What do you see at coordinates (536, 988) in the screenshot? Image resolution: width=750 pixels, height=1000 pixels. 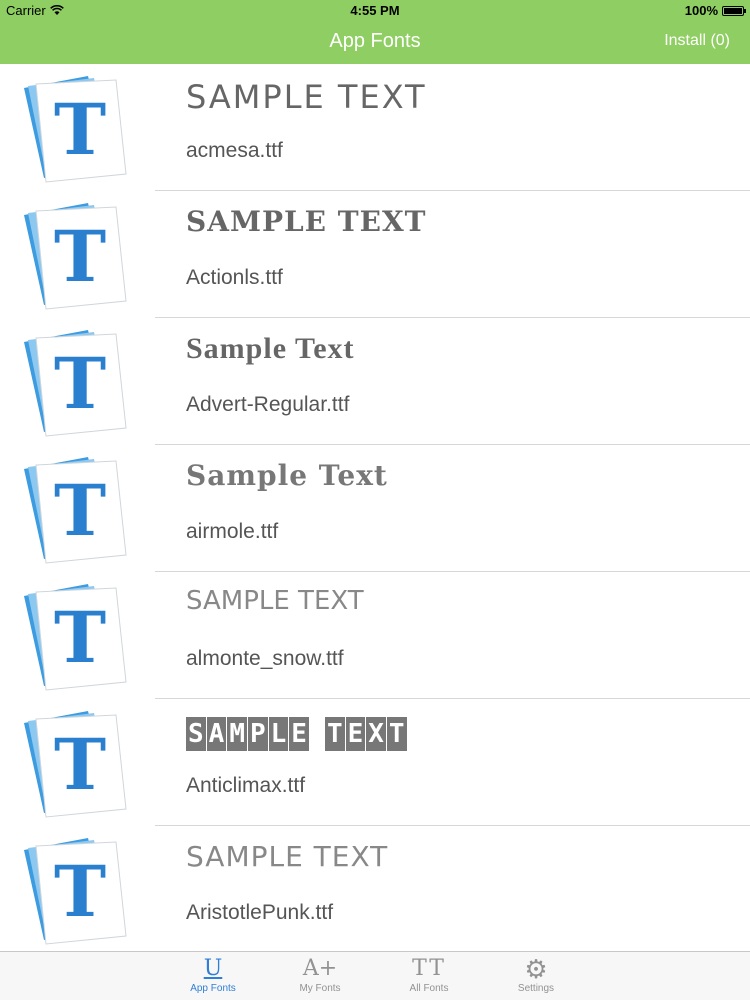 I see `tab-label: Settings` at bounding box center [536, 988].